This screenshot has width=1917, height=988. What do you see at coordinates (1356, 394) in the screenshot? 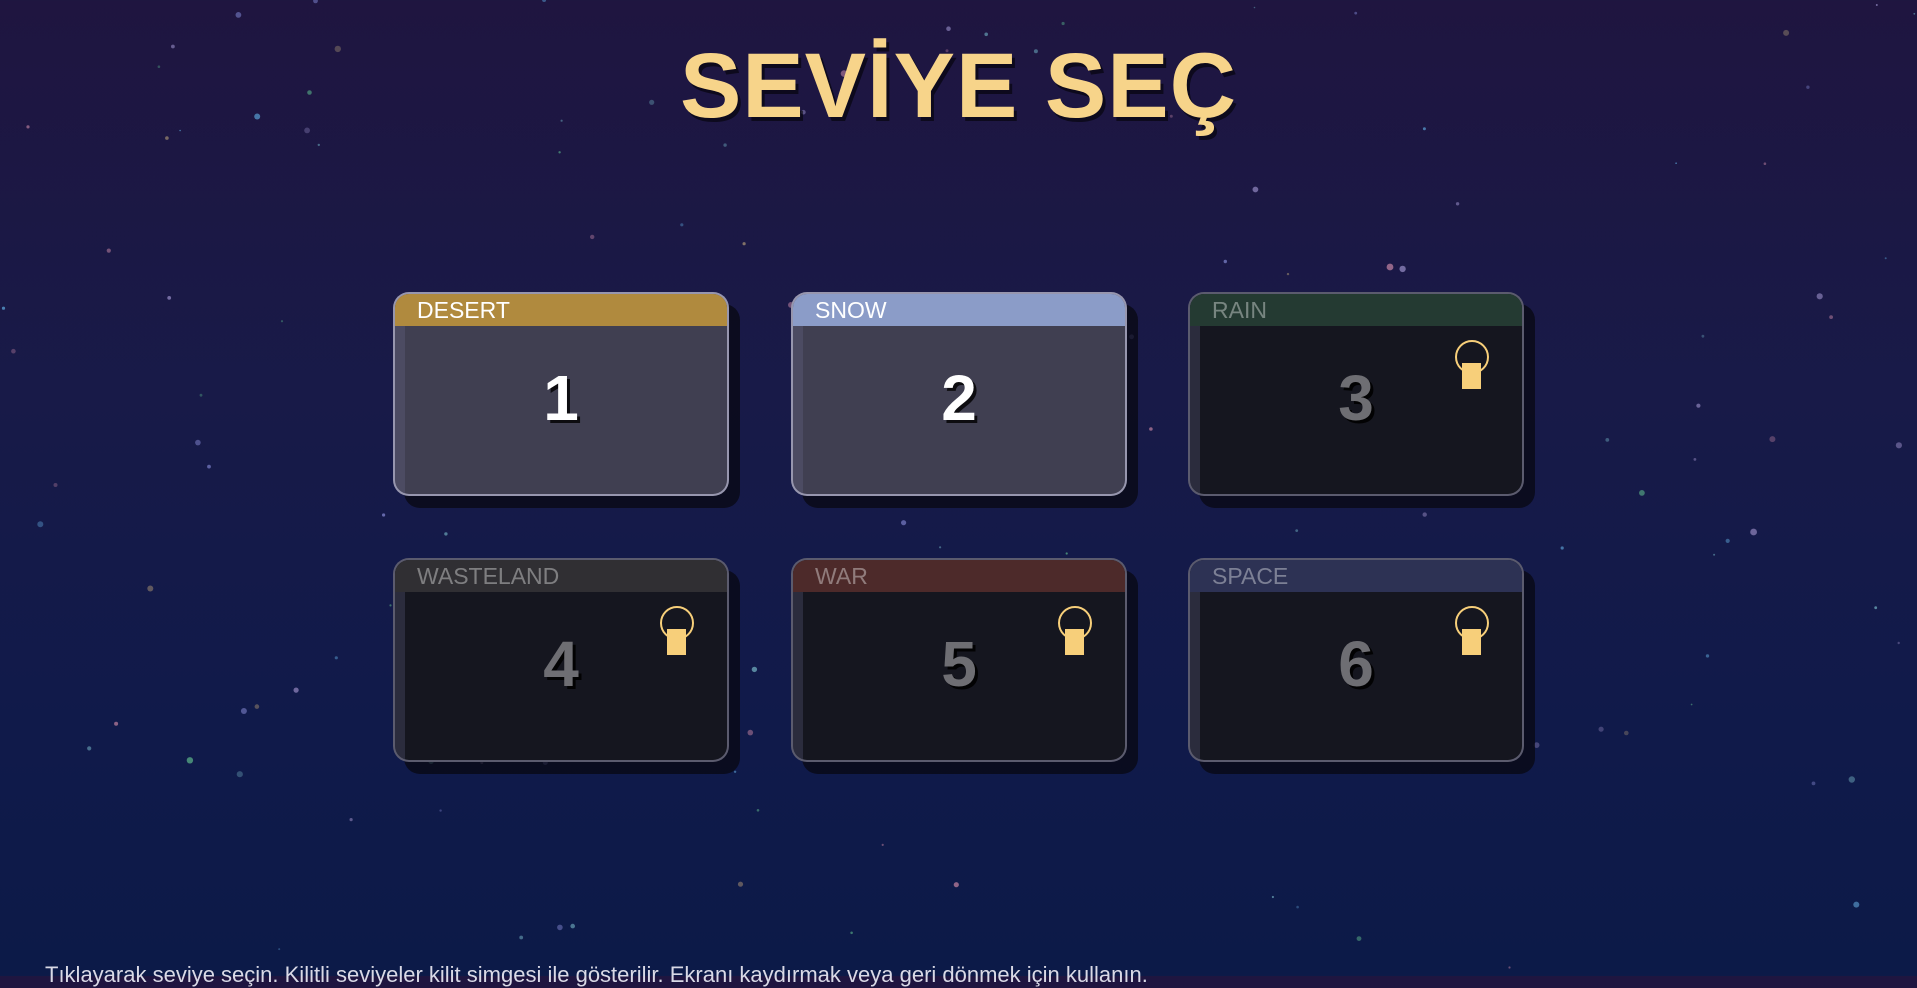
I see `level-card-3: RAIN 3` at bounding box center [1356, 394].